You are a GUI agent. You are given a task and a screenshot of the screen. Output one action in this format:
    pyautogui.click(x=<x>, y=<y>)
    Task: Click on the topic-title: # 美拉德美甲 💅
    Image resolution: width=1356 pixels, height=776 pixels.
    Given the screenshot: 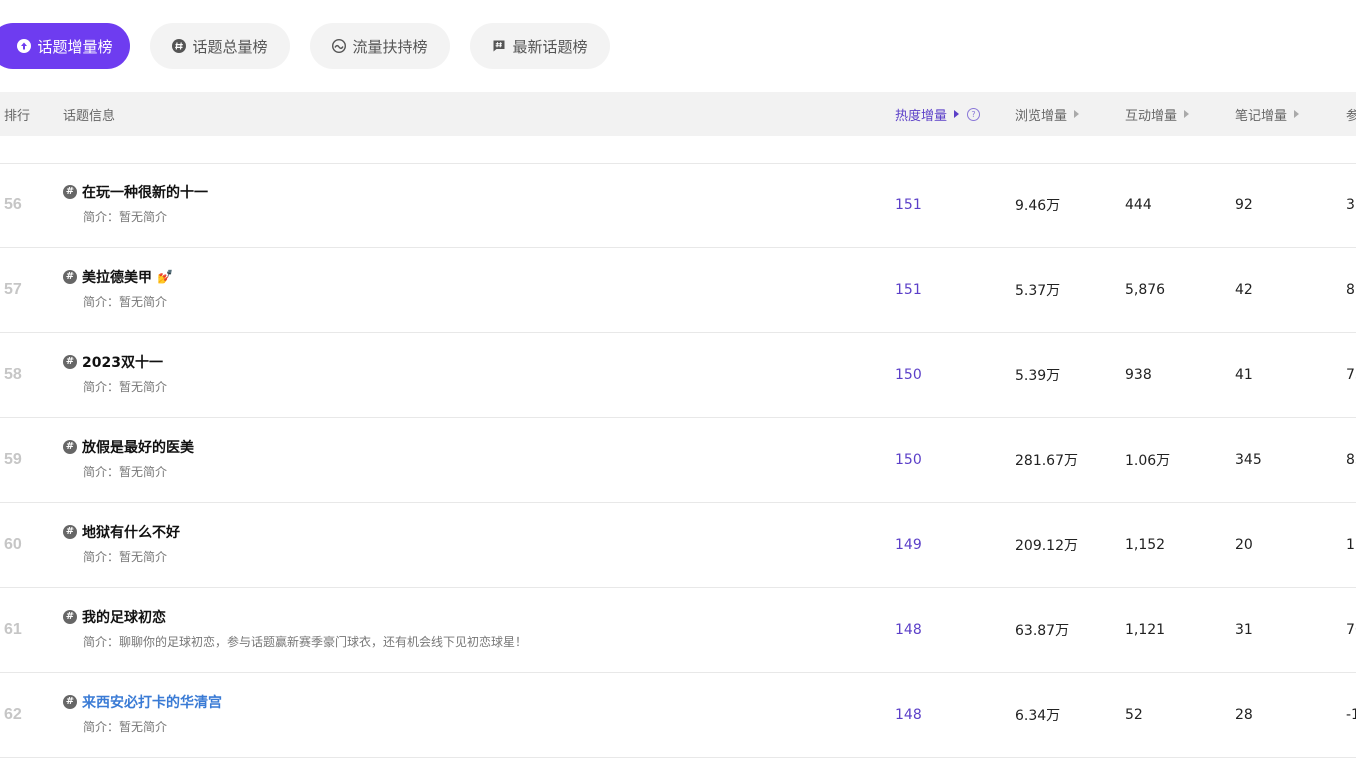 What is the action you would take?
    pyautogui.click(x=118, y=277)
    